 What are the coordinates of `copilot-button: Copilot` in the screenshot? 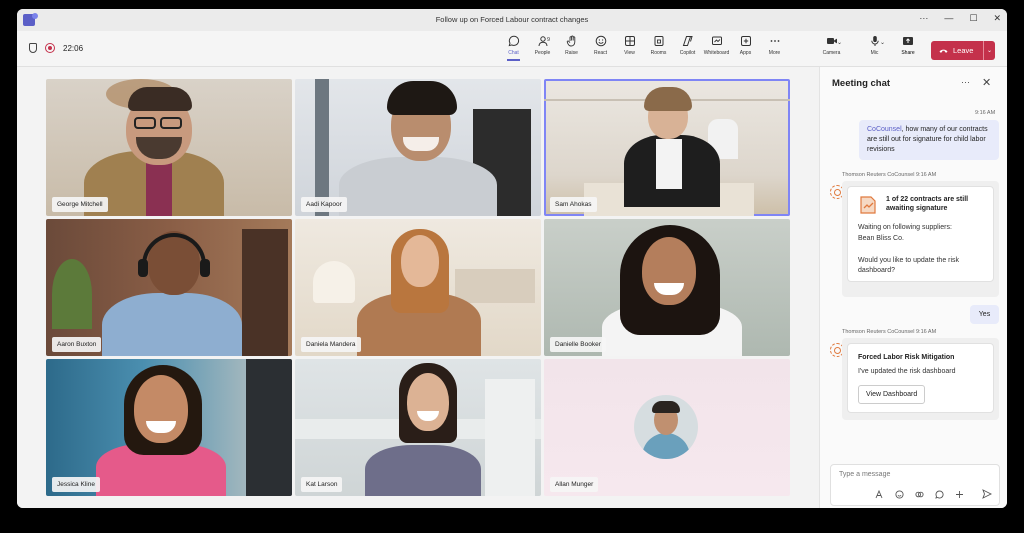 It's located at (687, 46).